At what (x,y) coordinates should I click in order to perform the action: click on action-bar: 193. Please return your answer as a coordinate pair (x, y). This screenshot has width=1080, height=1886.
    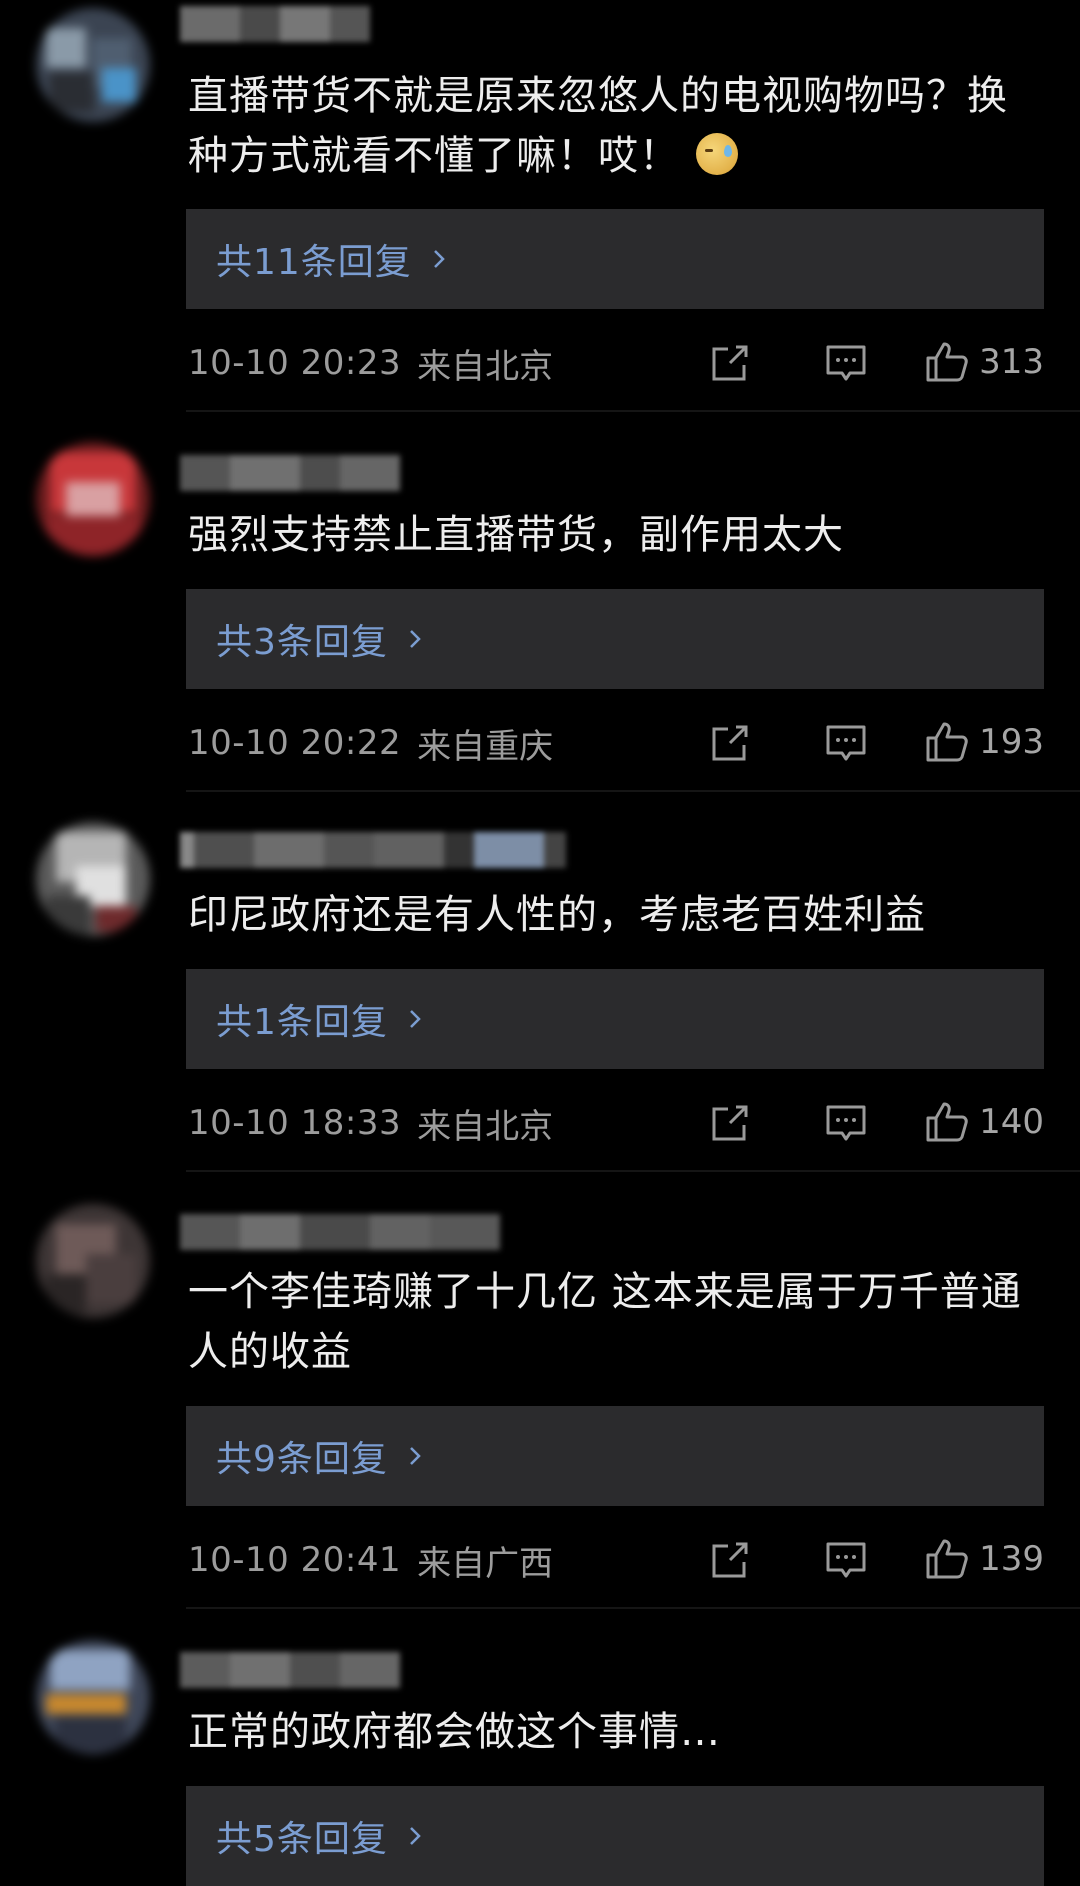
    Looking at the image, I should click on (616, 743).